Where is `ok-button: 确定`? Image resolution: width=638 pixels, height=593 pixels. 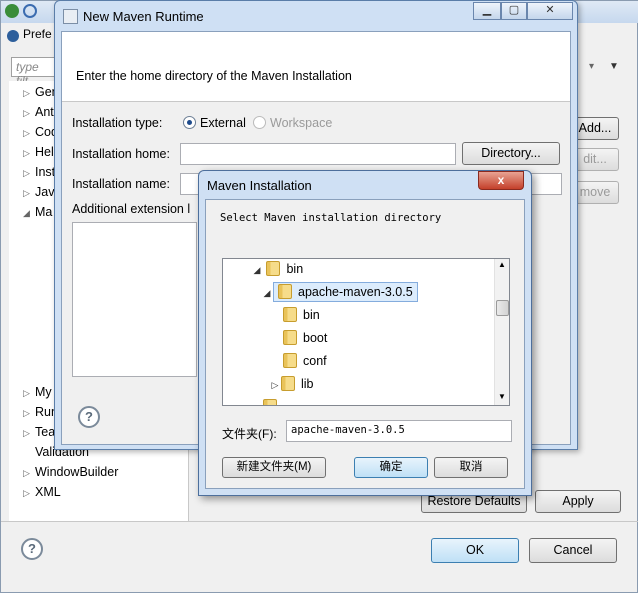
ok-button: 确定 is located at coordinates (391, 467).